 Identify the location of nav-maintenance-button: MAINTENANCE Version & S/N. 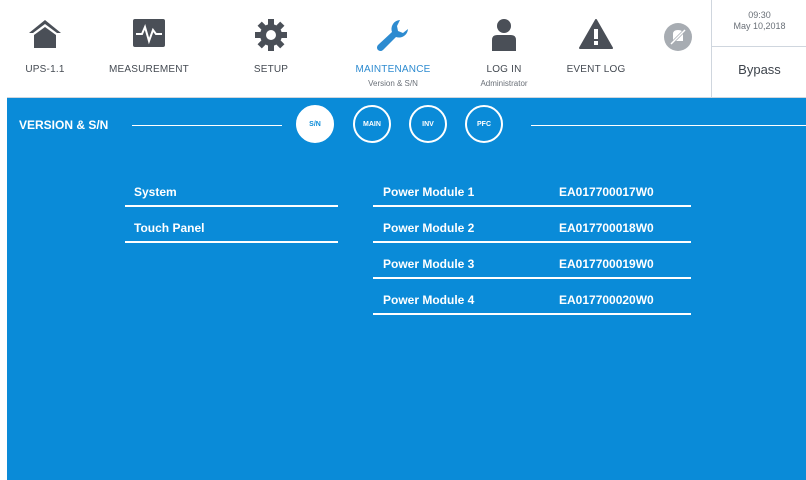
(393, 48).